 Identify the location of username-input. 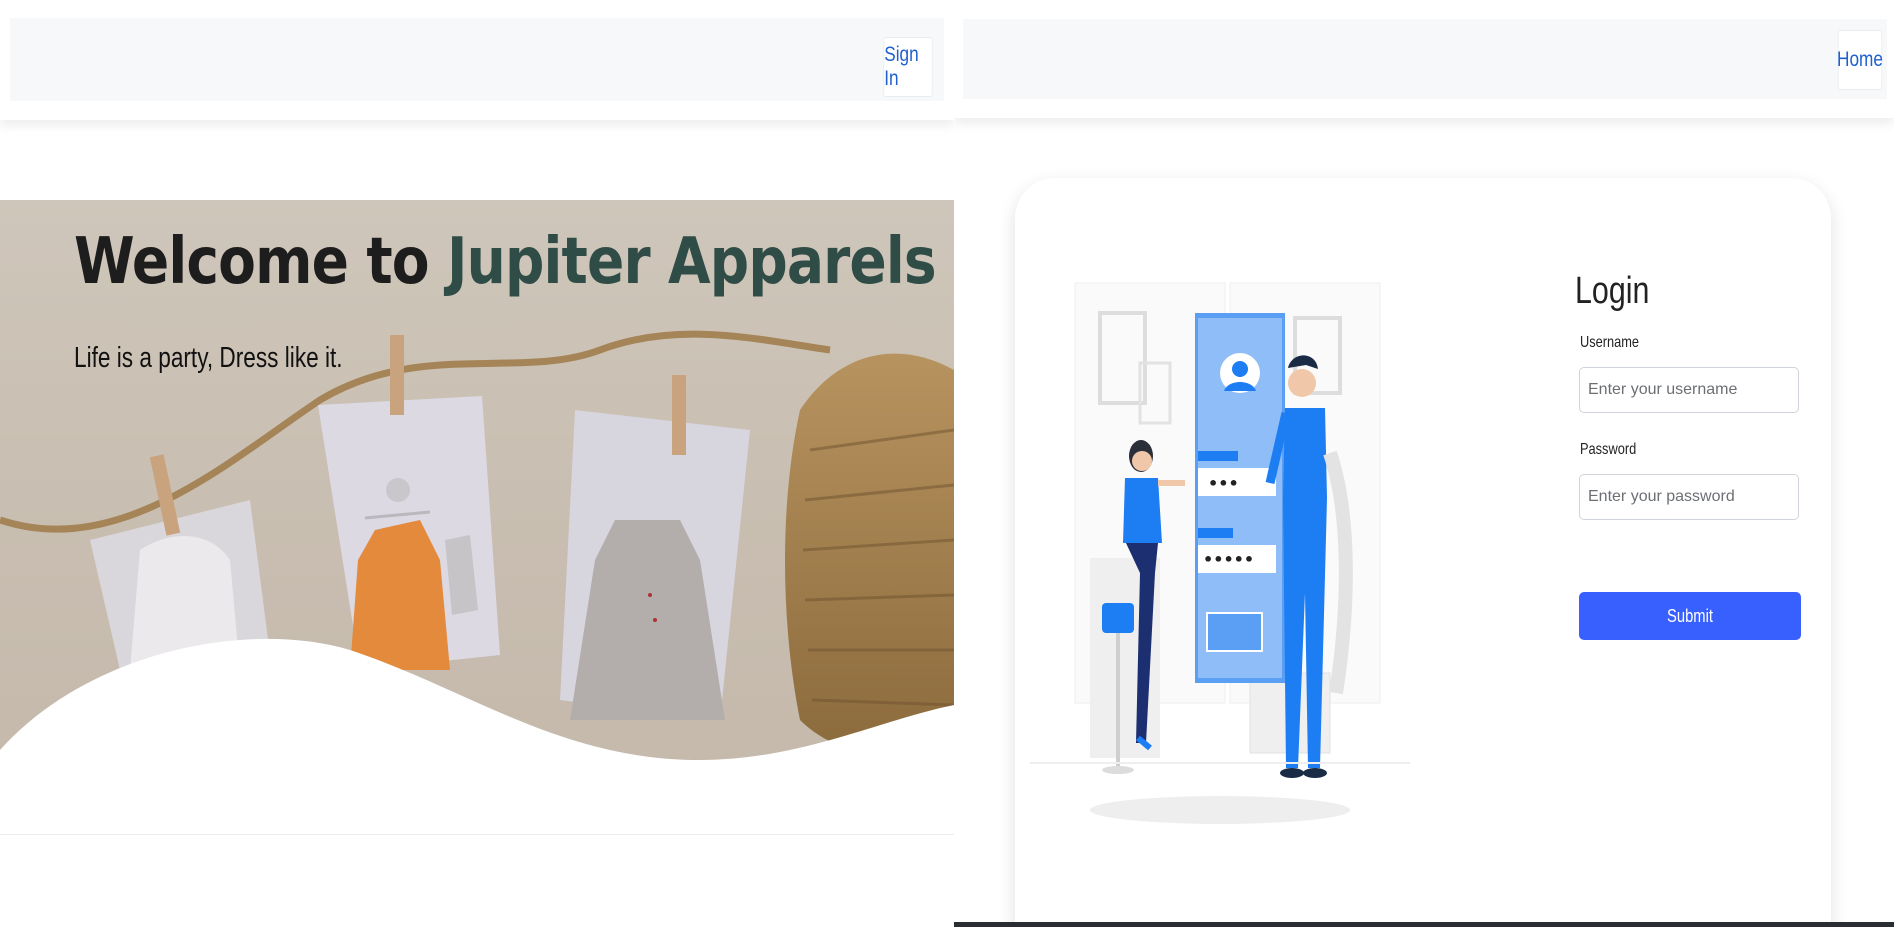
(1689, 390).